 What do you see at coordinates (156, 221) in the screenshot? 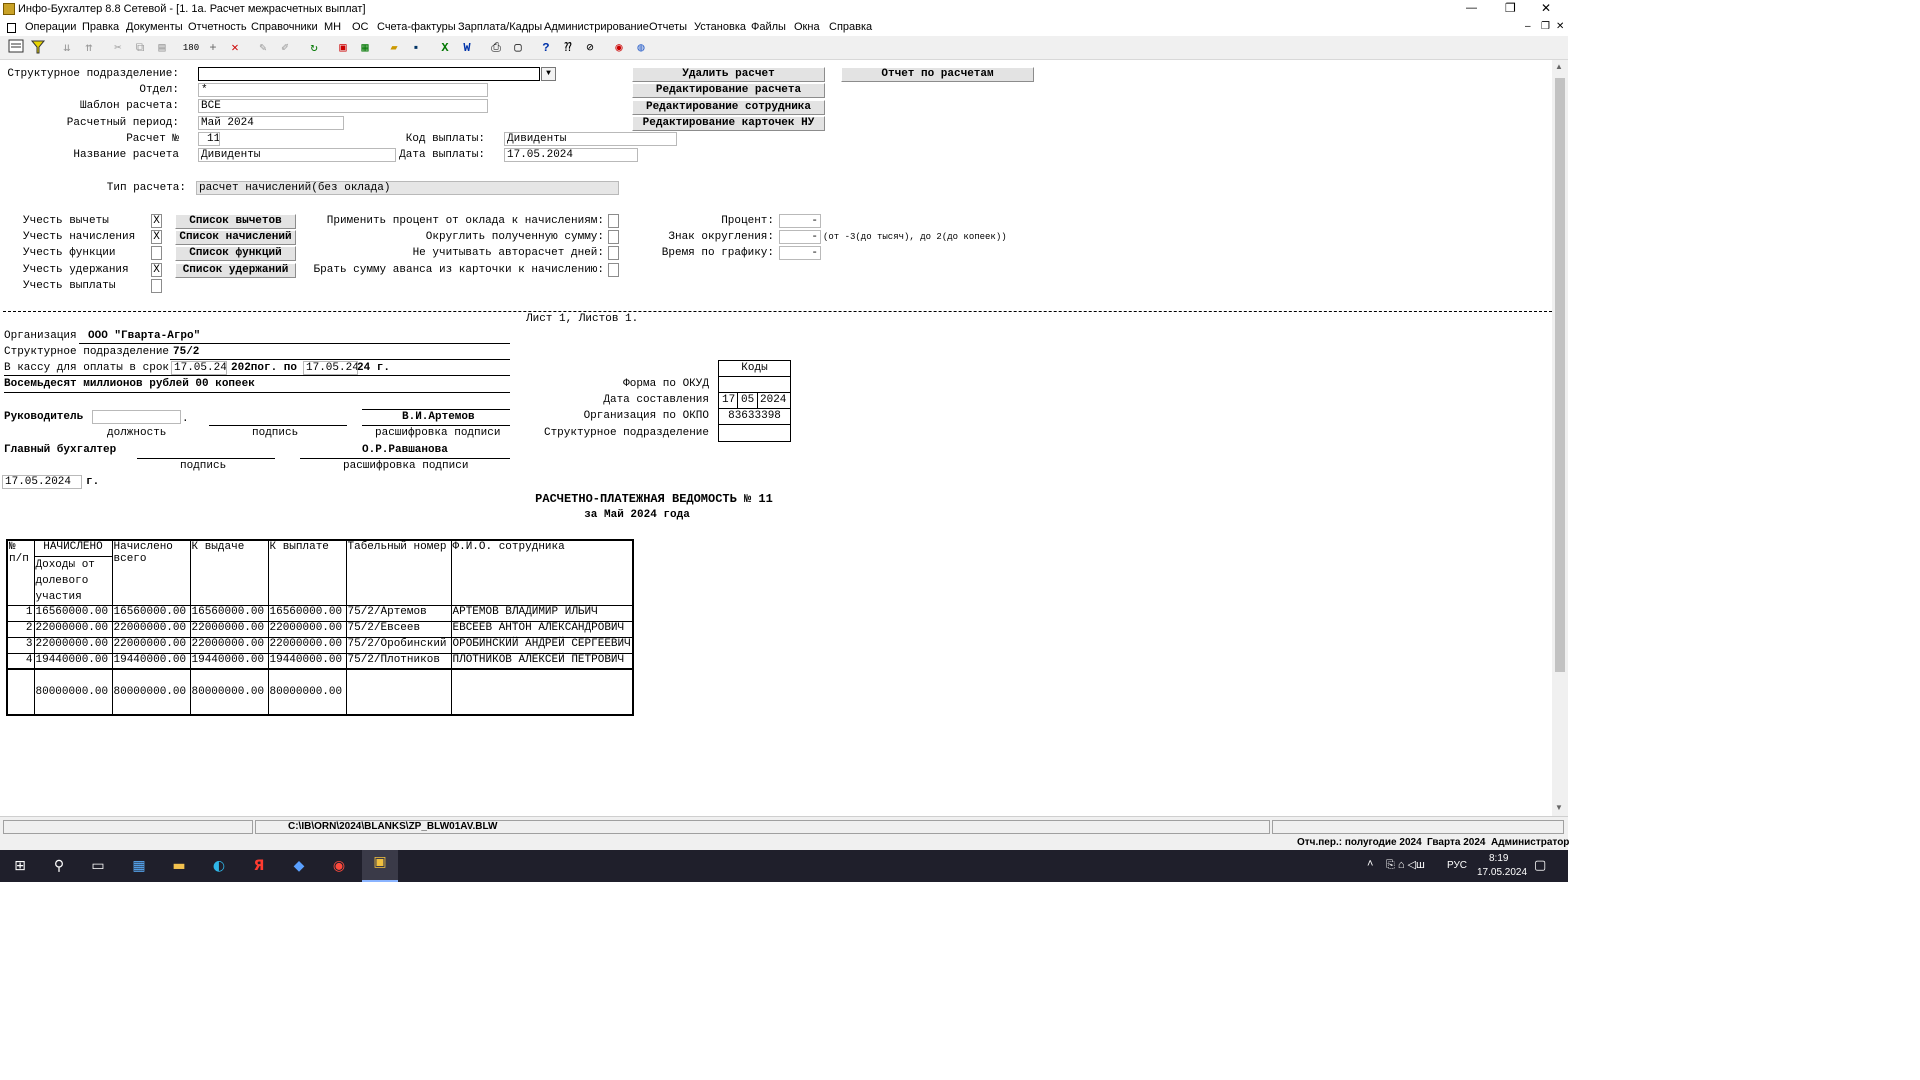
I see `deductions-checkbox: X` at bounding box center [156, 221].